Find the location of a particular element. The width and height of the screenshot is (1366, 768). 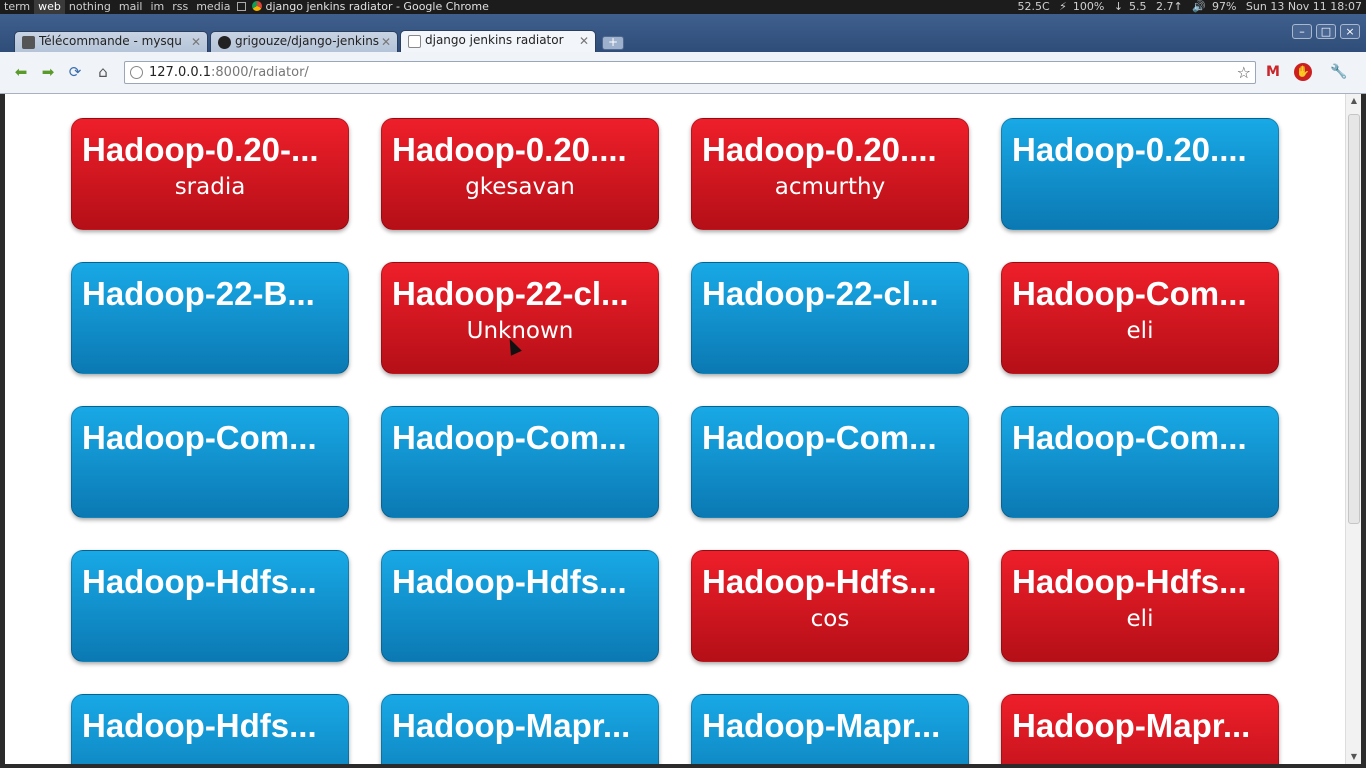

job-culprit: acmurthy is located at coordinates (830, 187).